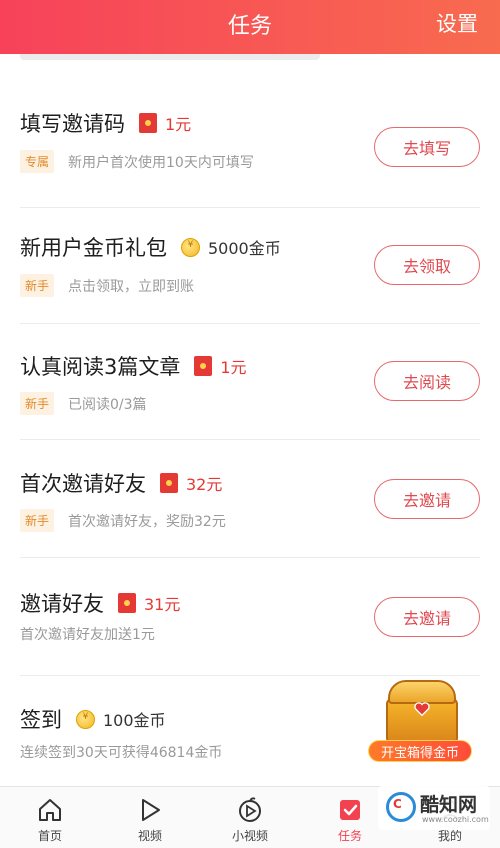 The image size is (500, 848). Describe the element at coordinates (449, 805) in the screenshot. I see `watermark-name: 酷知网` at that location.